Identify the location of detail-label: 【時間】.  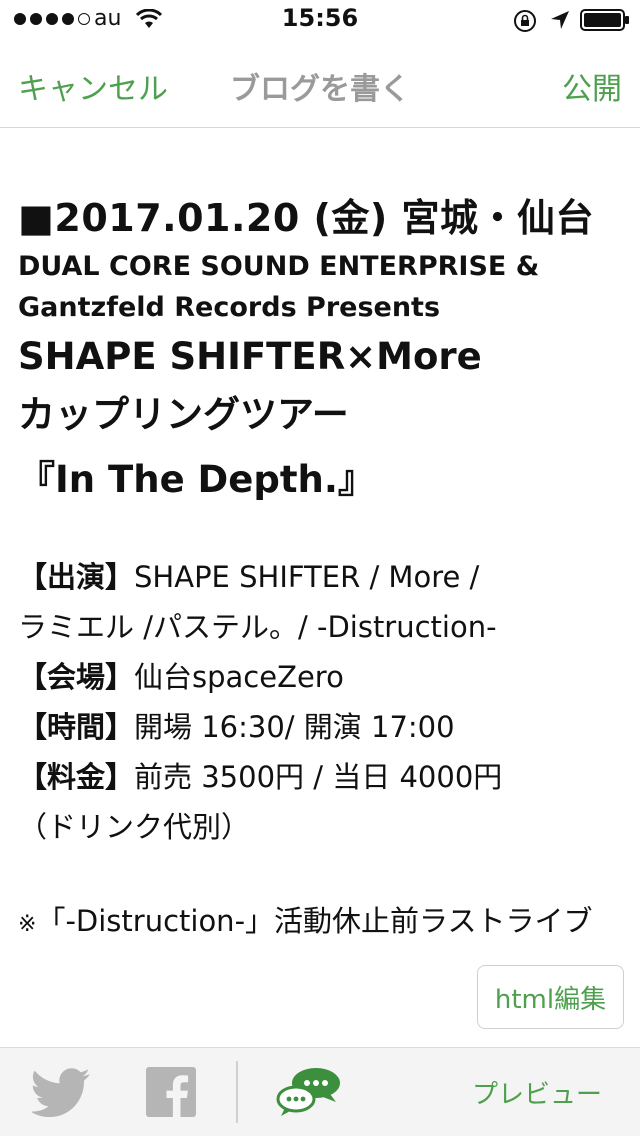
(76, 727).